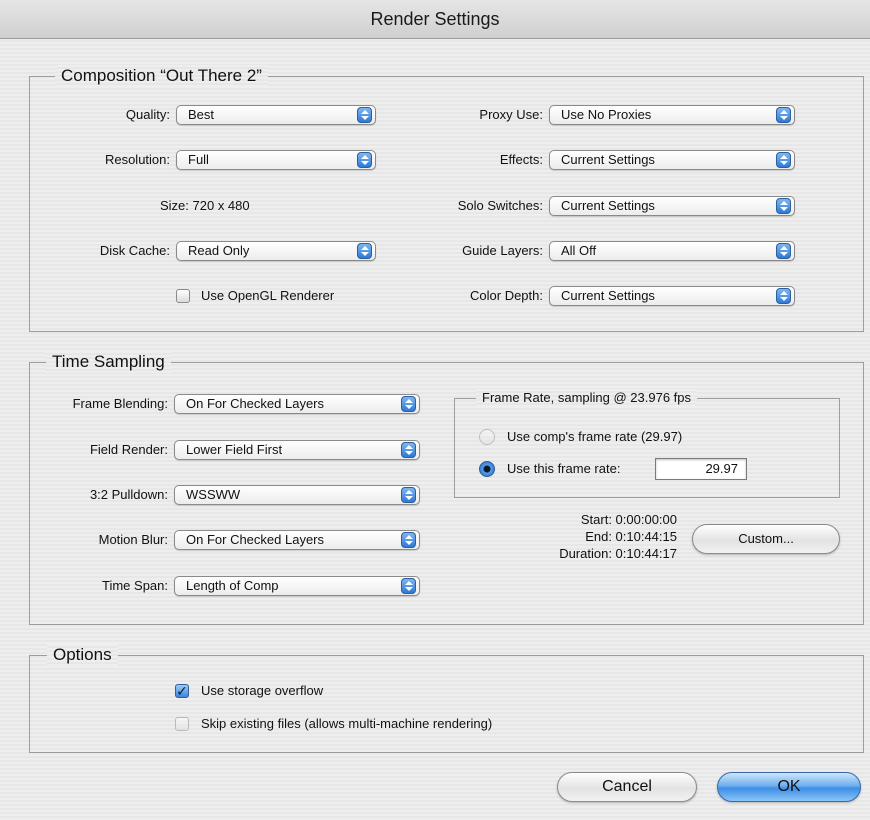 The width and height of the screenshot is (870, 820). Describe the element at coordinates (182, 691) in the screenshot. I see `storage-overflow-checkbox: ✓` at that location.